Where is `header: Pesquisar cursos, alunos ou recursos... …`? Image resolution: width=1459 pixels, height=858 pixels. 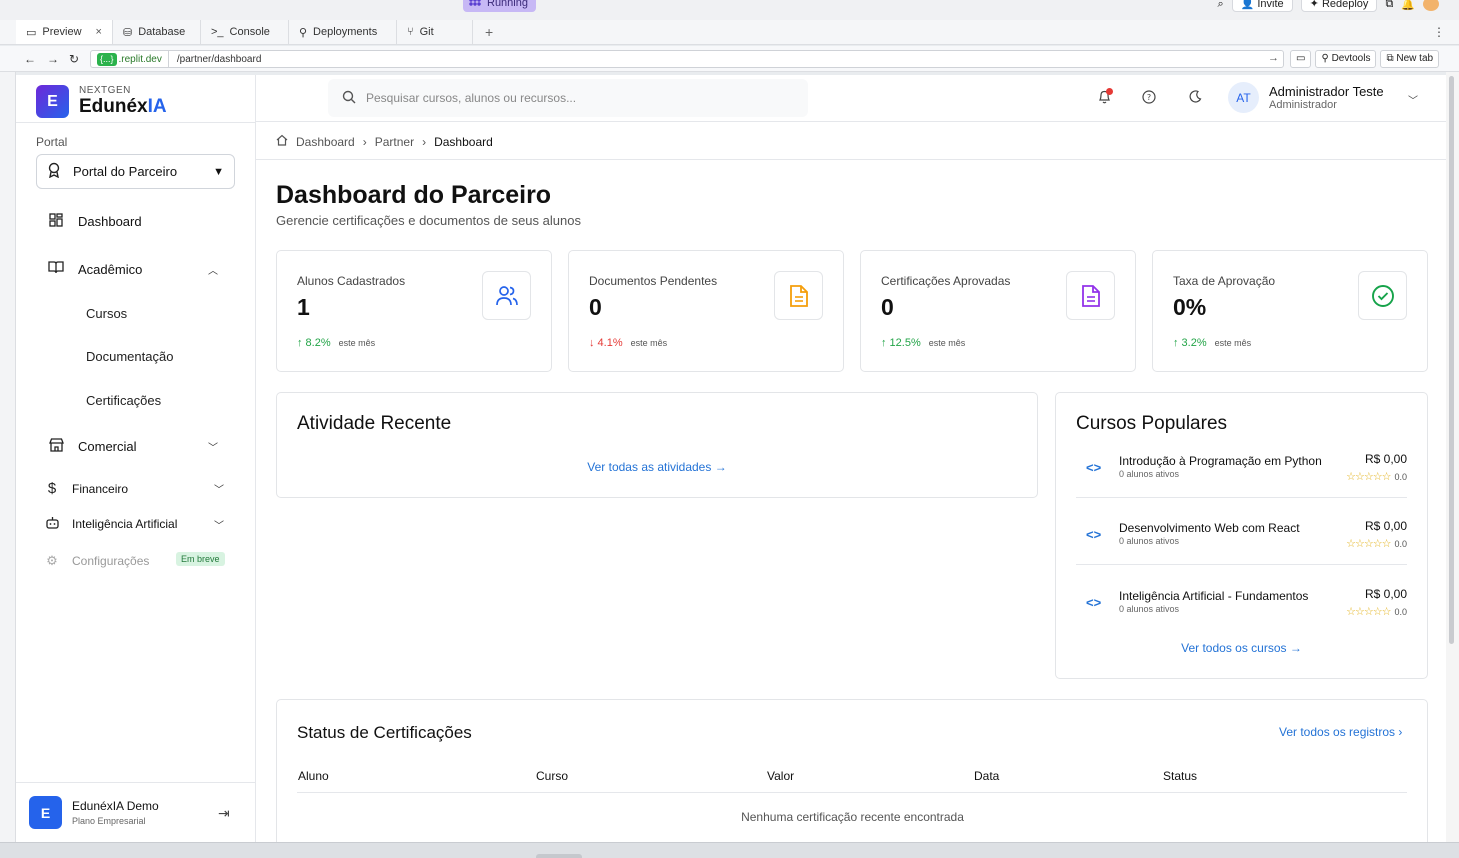 header: Pesquisar cursos, alunos ou recursos... … is located at coordinates (851, 98).